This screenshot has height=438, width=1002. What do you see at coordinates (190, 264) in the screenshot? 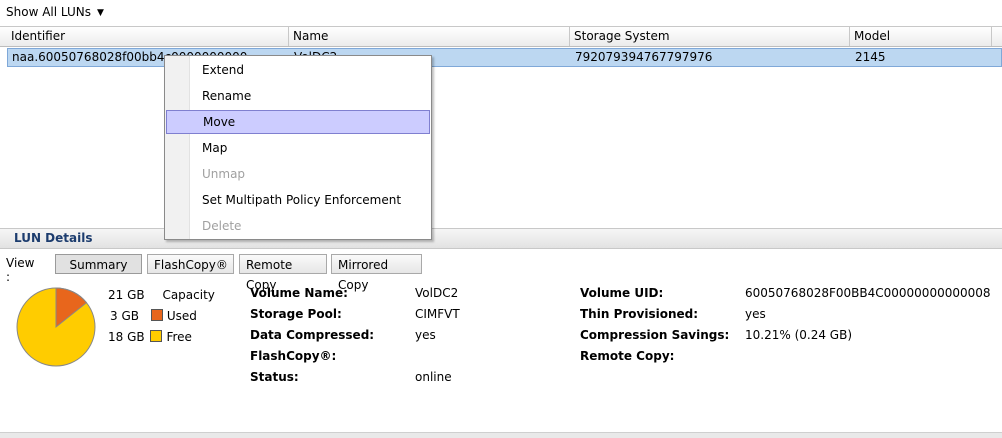
I see `tab-flashcopy: FlashCopy®` at bounding box center [190, 264].